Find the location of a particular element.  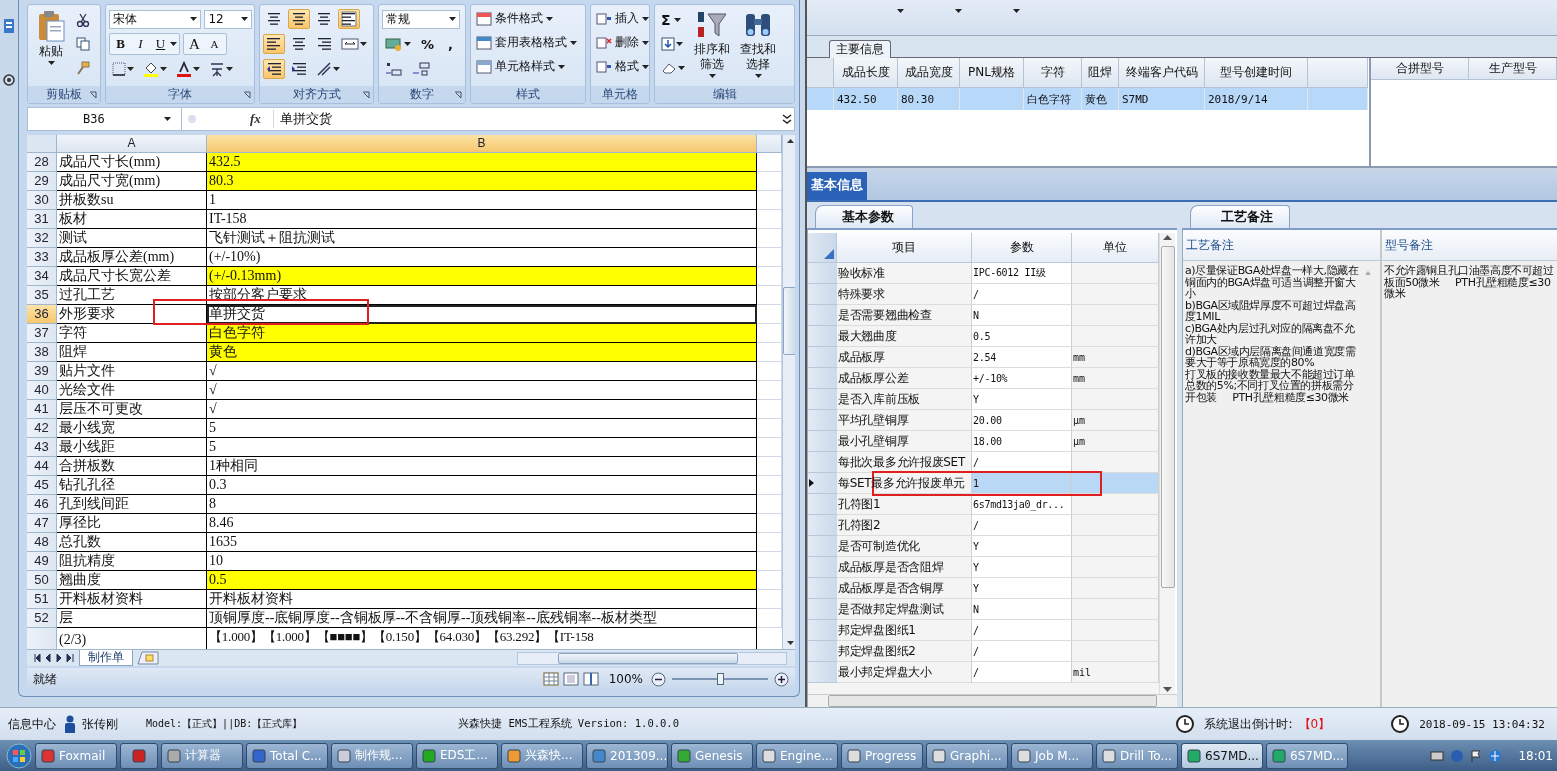

panel-tab: 基本参数 is located at coordinates (864, 216).